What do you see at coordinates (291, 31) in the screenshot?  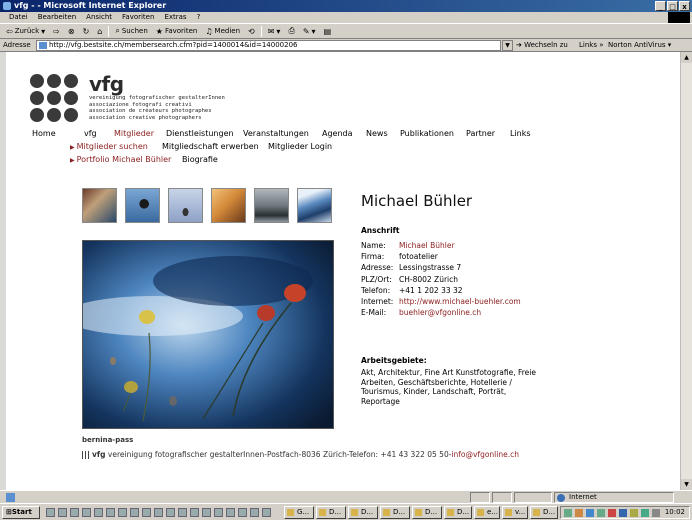 I see `print-button: ⎙` at bounding box center [291, 31].